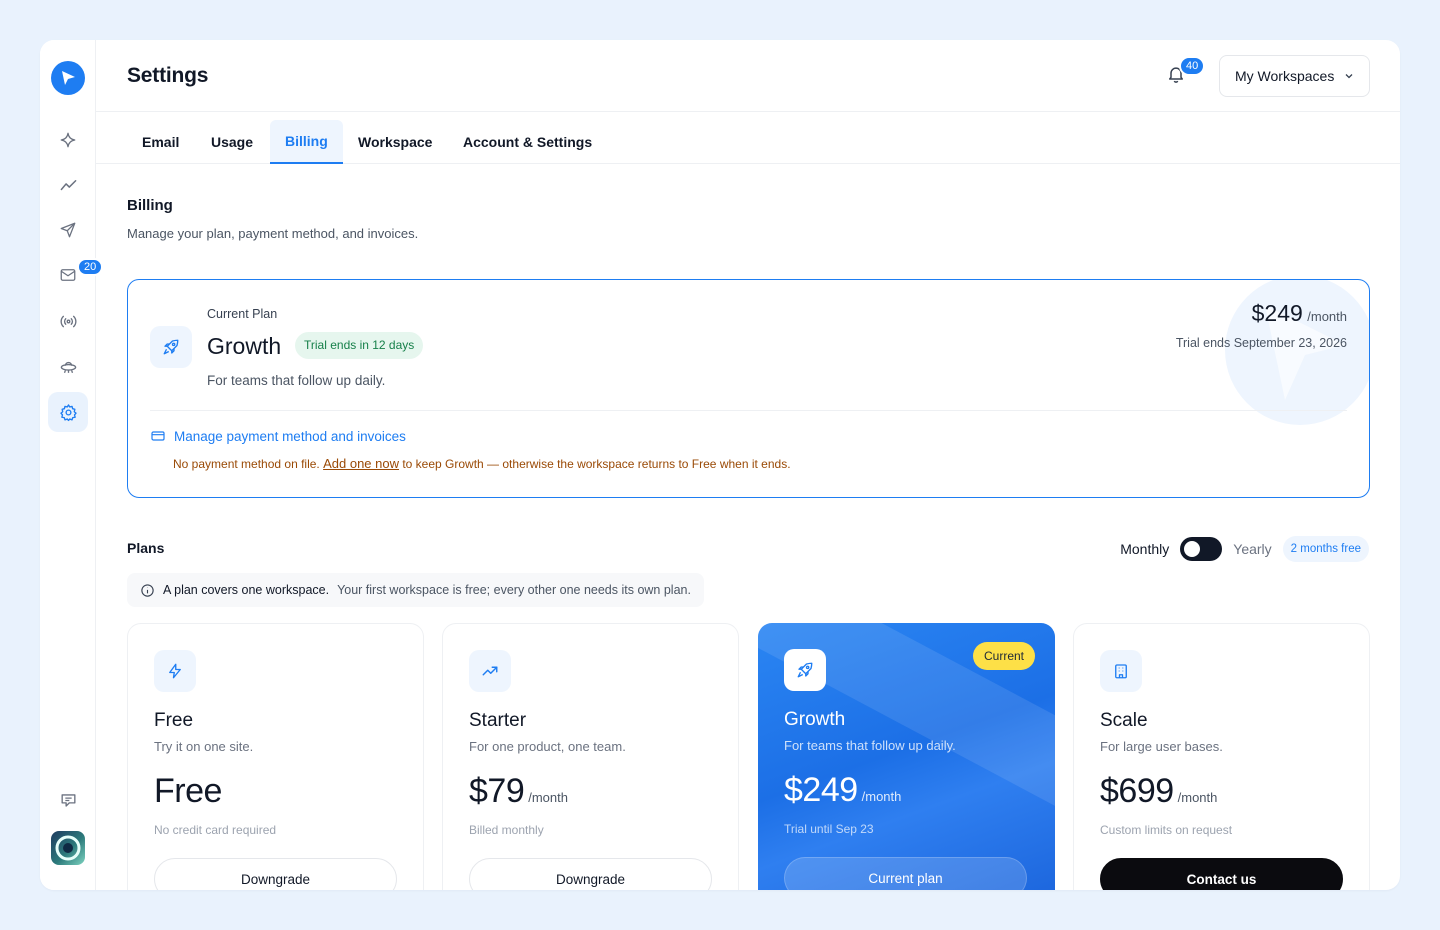  Describe the element at coordinates (1121, 671) in the screenshot. I see `building-icon` at that location.